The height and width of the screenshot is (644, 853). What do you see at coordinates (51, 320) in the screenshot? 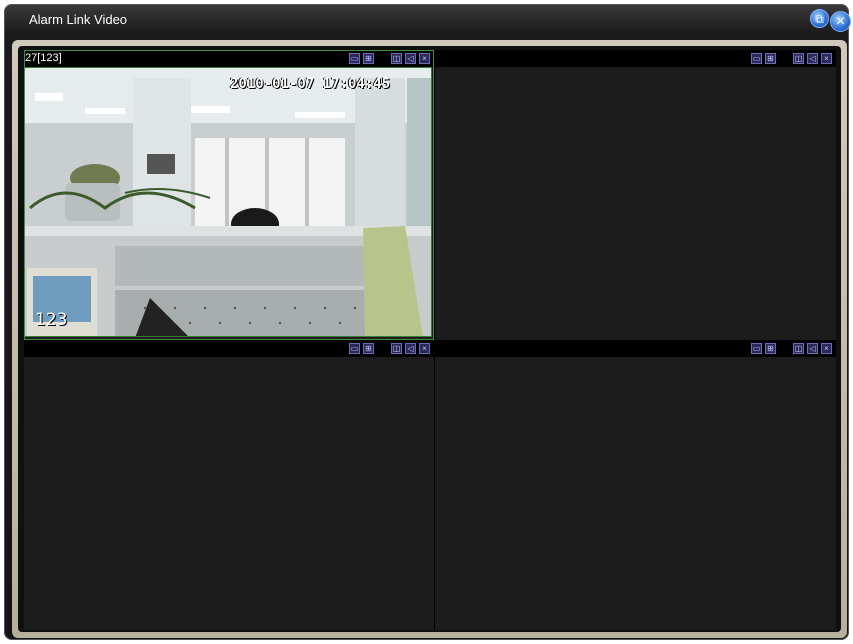
I see `camera-name: 123` at bounding box center [51, 320].